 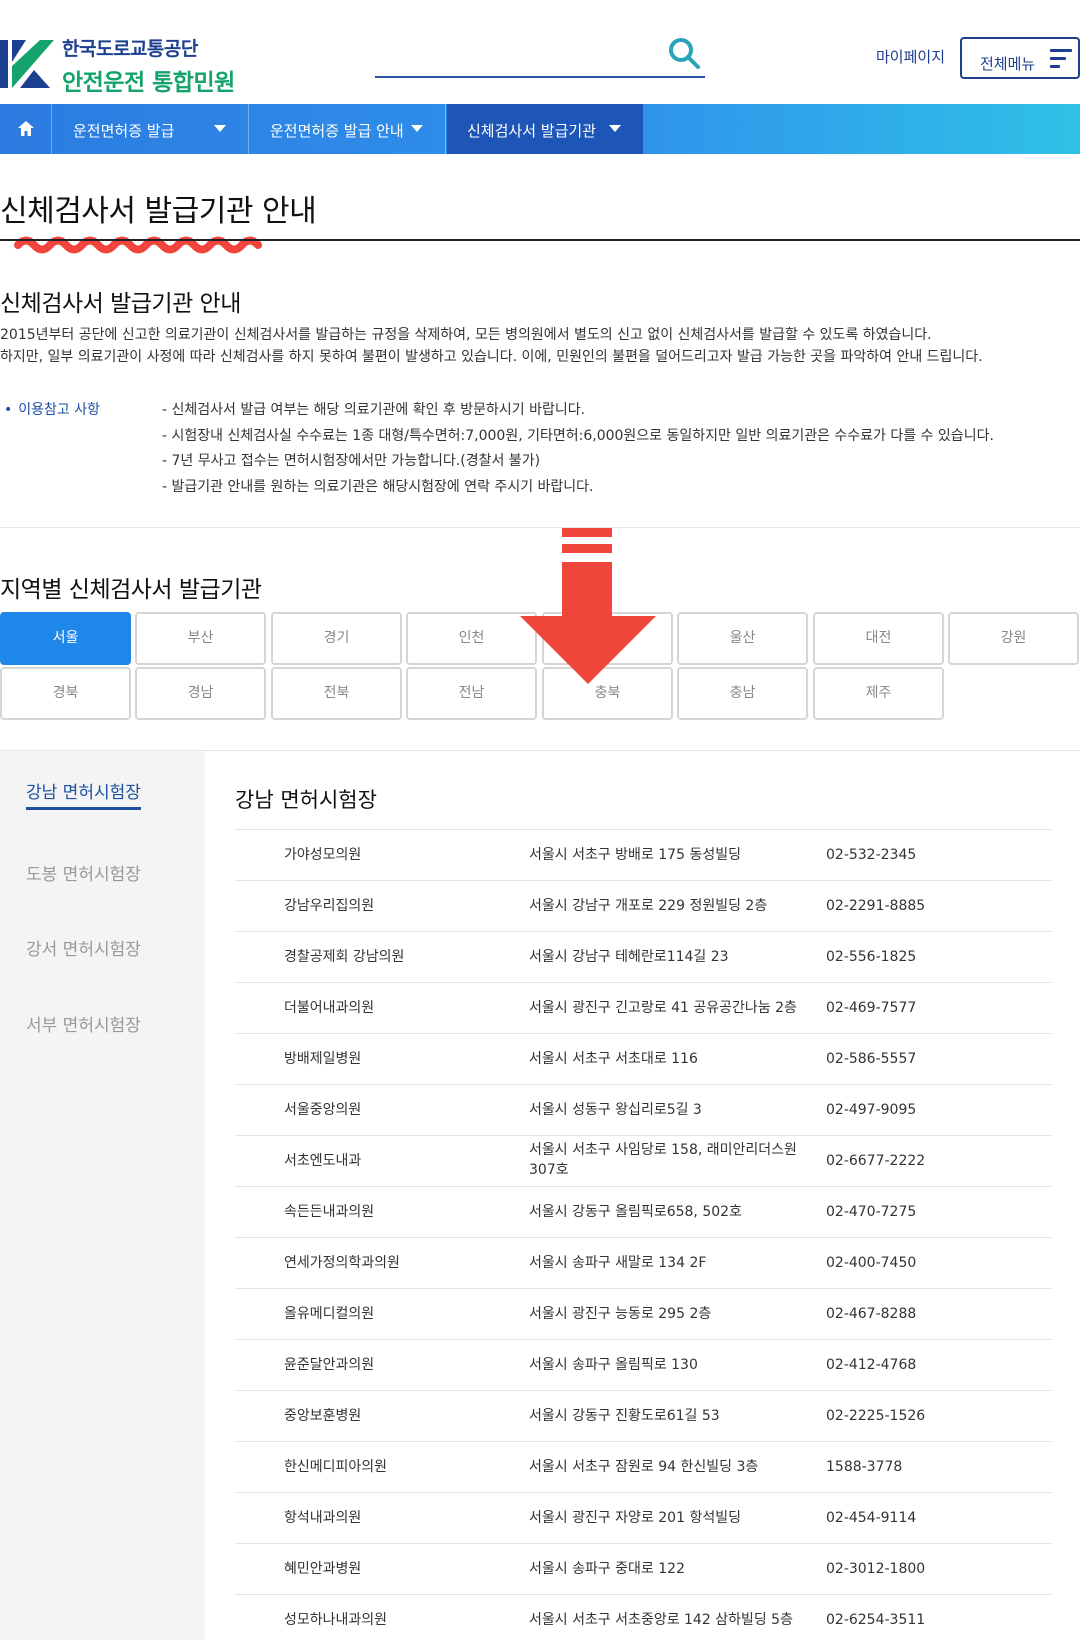 I want to click on region-tab-jeonnam: 전남, so click(x=471, y=693).